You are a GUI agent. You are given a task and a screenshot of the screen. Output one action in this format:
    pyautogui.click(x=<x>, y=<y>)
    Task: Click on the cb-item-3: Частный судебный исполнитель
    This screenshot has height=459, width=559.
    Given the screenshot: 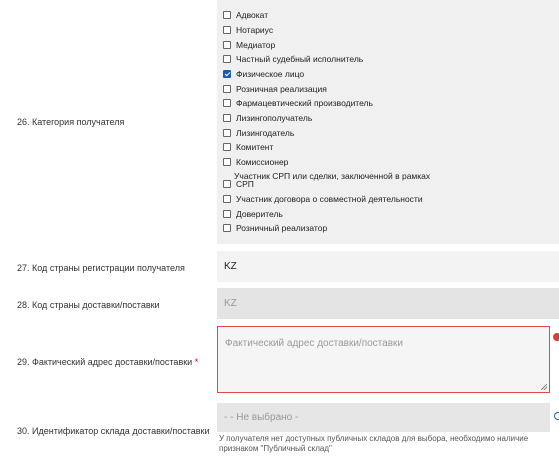 What is the action you would take?
    pyautogui.click(x=293, y=59)
    